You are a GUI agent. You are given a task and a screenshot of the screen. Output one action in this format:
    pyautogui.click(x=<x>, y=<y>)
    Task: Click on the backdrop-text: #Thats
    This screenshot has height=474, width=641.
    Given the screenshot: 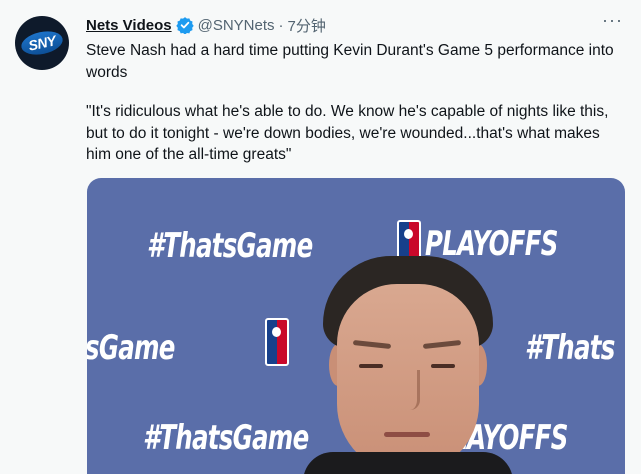 What is the action you would take?
    pyautogui.click(x=570, y=348)
    